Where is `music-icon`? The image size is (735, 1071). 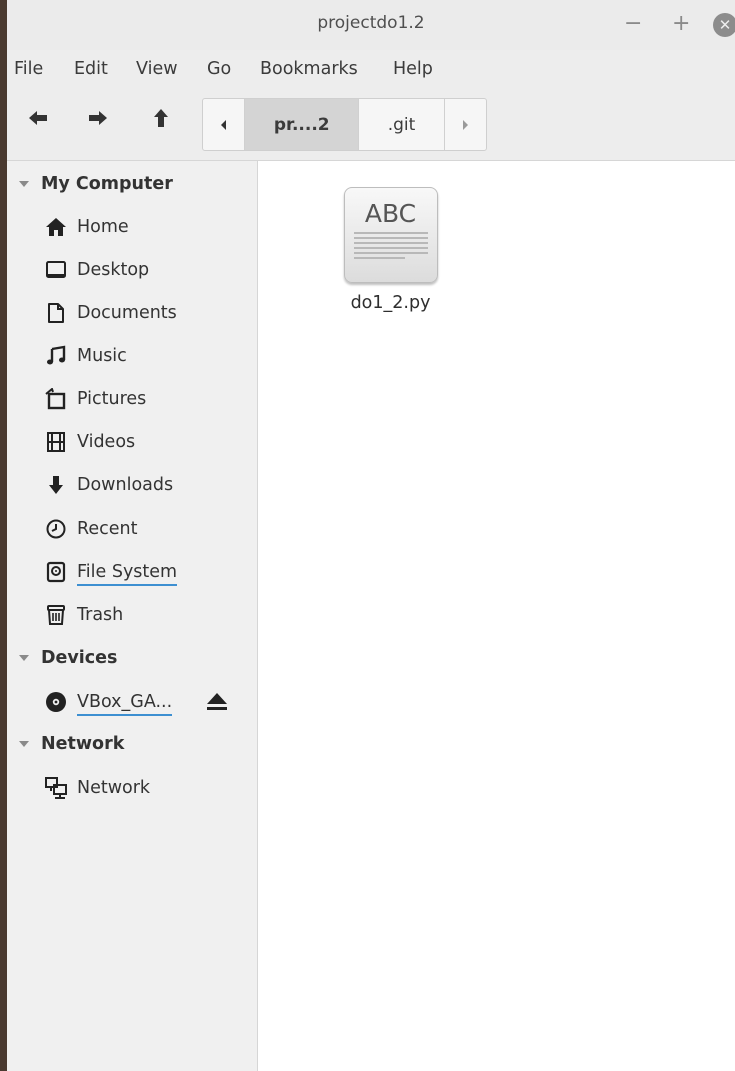 music-icon is located at coordinates (56, 356).